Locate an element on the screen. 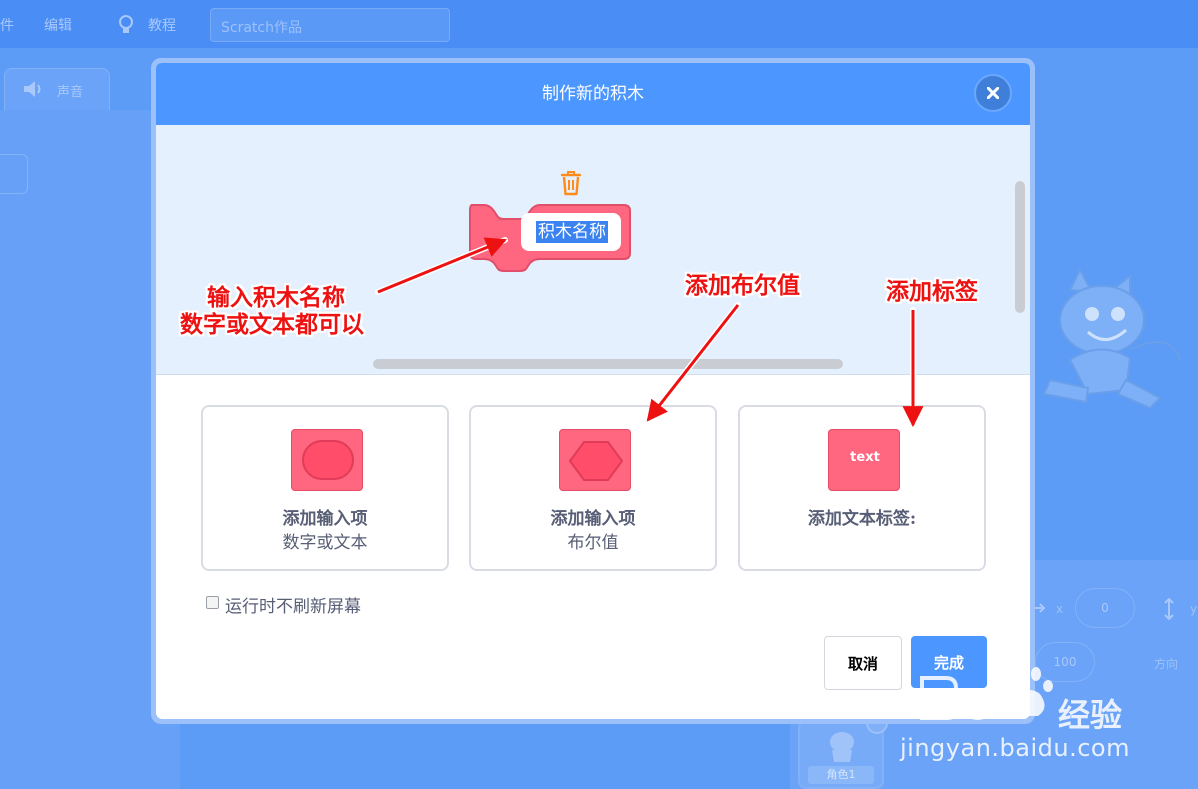 Image resolution: width=1198 pixels, height=789 pixels. run-without-refresh-label: 运行时不刷新屏幕 is located at coordinates (293, 607).